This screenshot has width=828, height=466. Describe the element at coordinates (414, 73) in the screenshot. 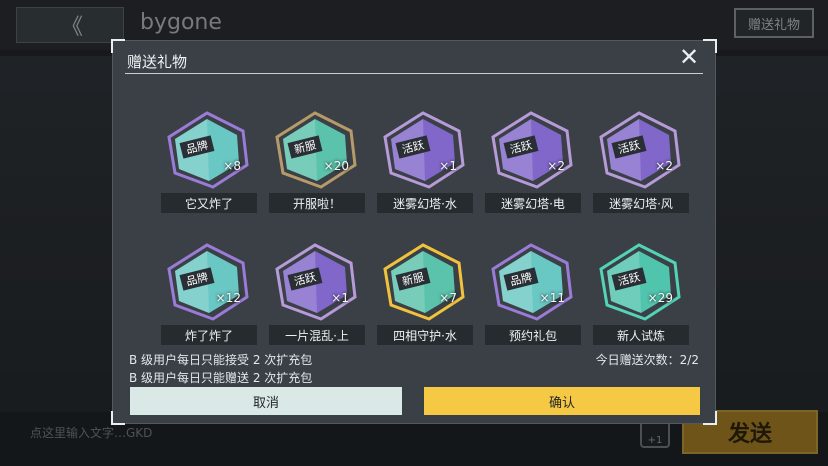

I see `title-divider` at that location.